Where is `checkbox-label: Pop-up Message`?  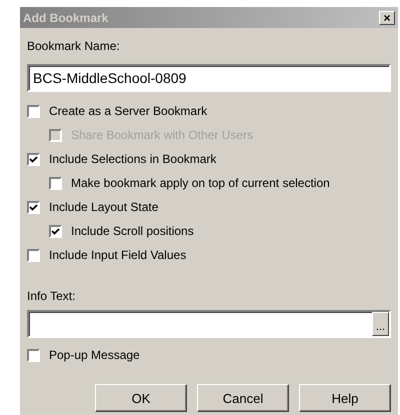
checkbox-label: Pop-up Message is located at coordinates (94, 355).